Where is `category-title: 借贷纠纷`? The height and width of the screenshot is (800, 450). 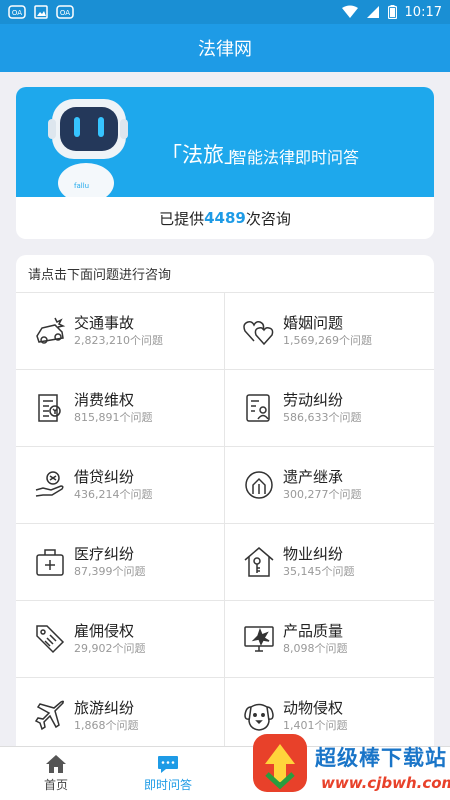 category-title: 借贷纠纷 is located at coordinates (104, 477).